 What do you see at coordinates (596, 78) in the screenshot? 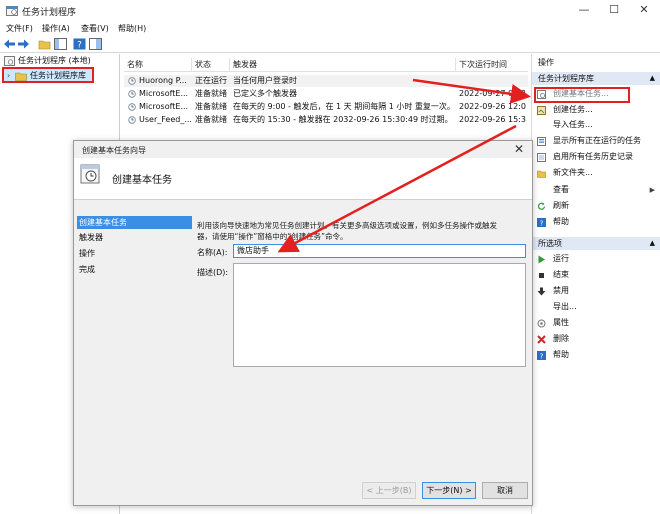
I see `actions-section-library: 任务计划程序库 ▲` at bounding box center [596, 78].